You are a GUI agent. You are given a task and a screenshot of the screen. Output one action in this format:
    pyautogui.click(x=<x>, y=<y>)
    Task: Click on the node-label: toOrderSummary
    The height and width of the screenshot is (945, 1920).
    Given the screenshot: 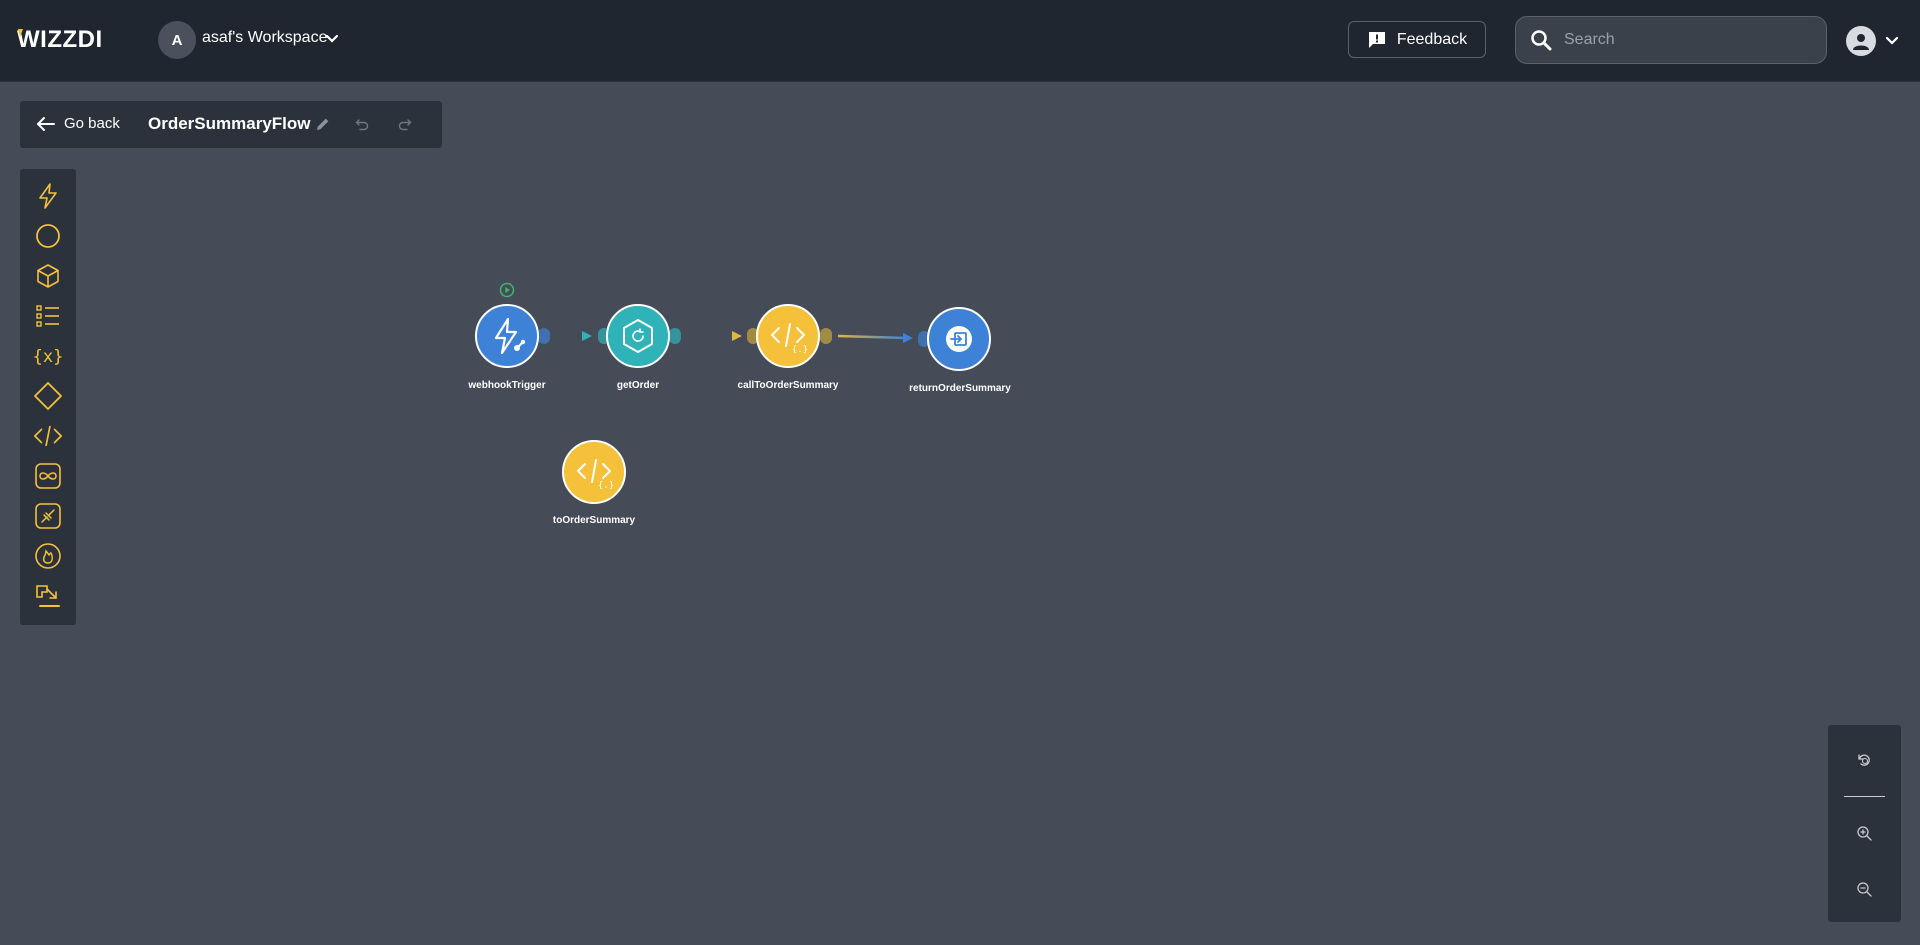 What is the action you would take?
    pyautogui.click(x=594, y=520)
    